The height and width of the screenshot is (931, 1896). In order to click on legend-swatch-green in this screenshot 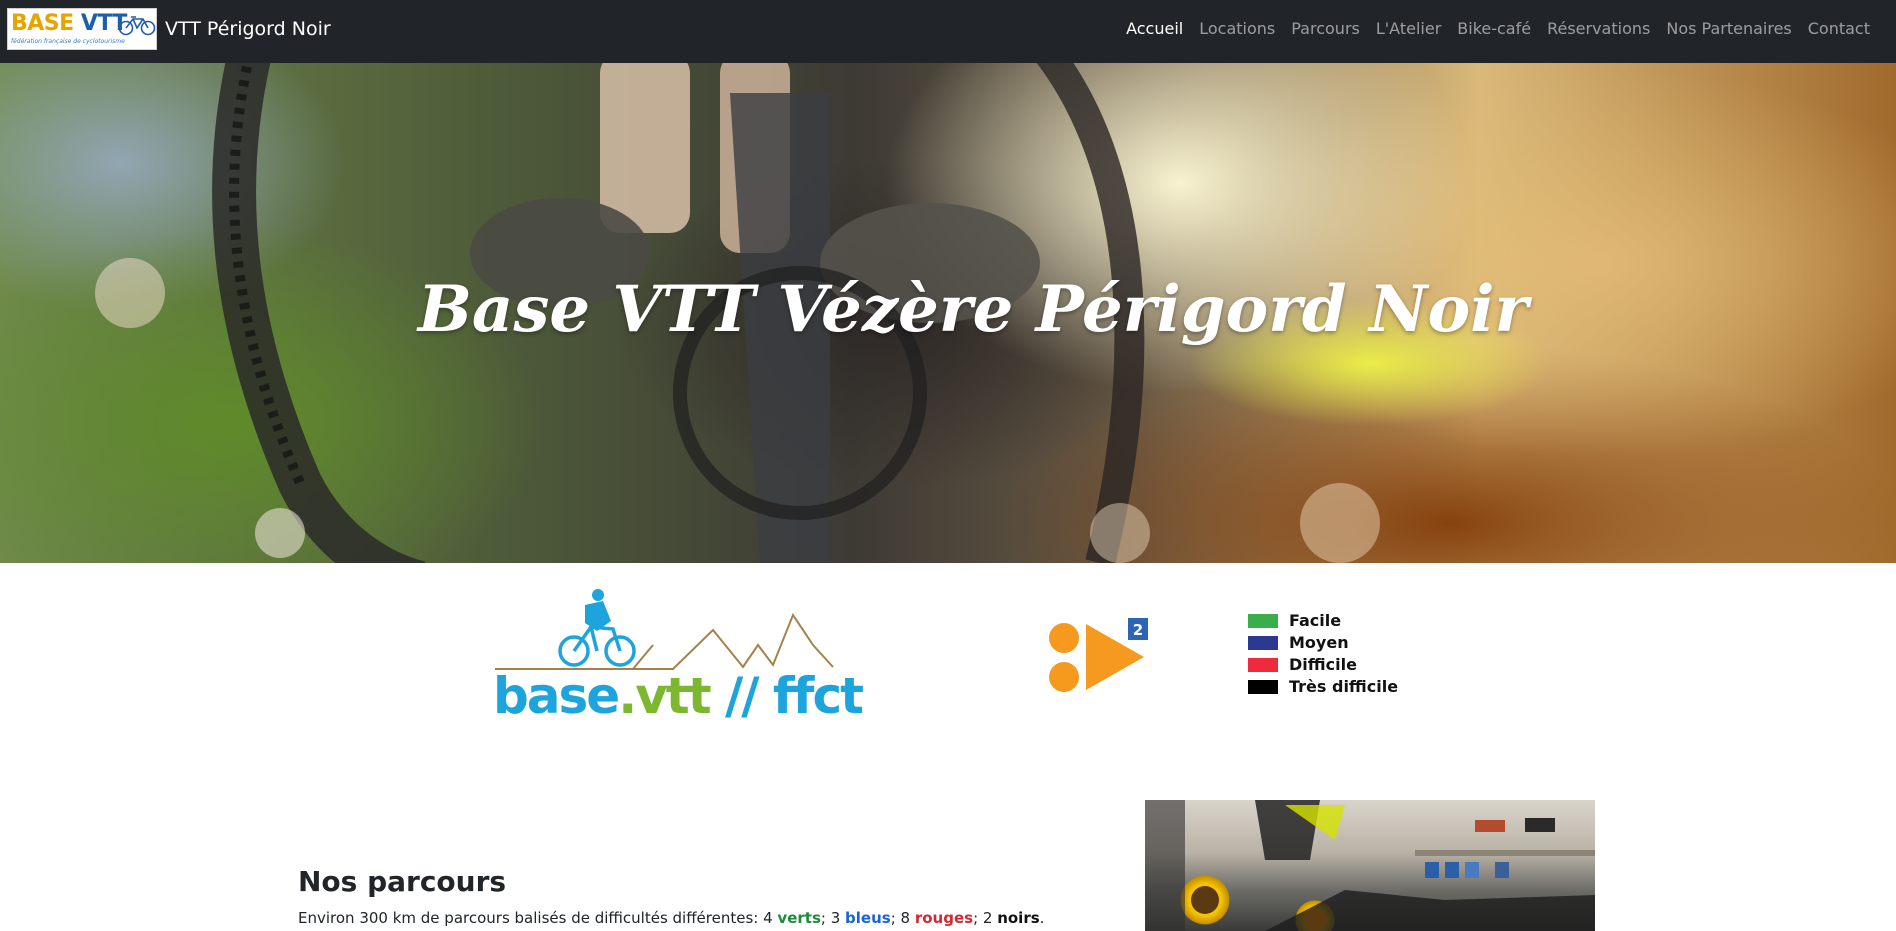, I will do `click(1263, 621)`.